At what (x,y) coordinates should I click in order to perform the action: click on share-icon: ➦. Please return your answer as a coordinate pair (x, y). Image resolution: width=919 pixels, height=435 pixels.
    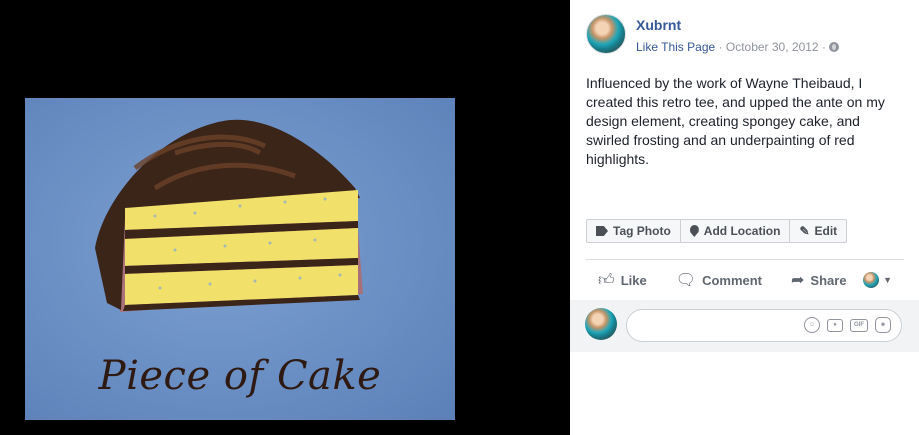
    Looking at the image, I should click on (798, 280).